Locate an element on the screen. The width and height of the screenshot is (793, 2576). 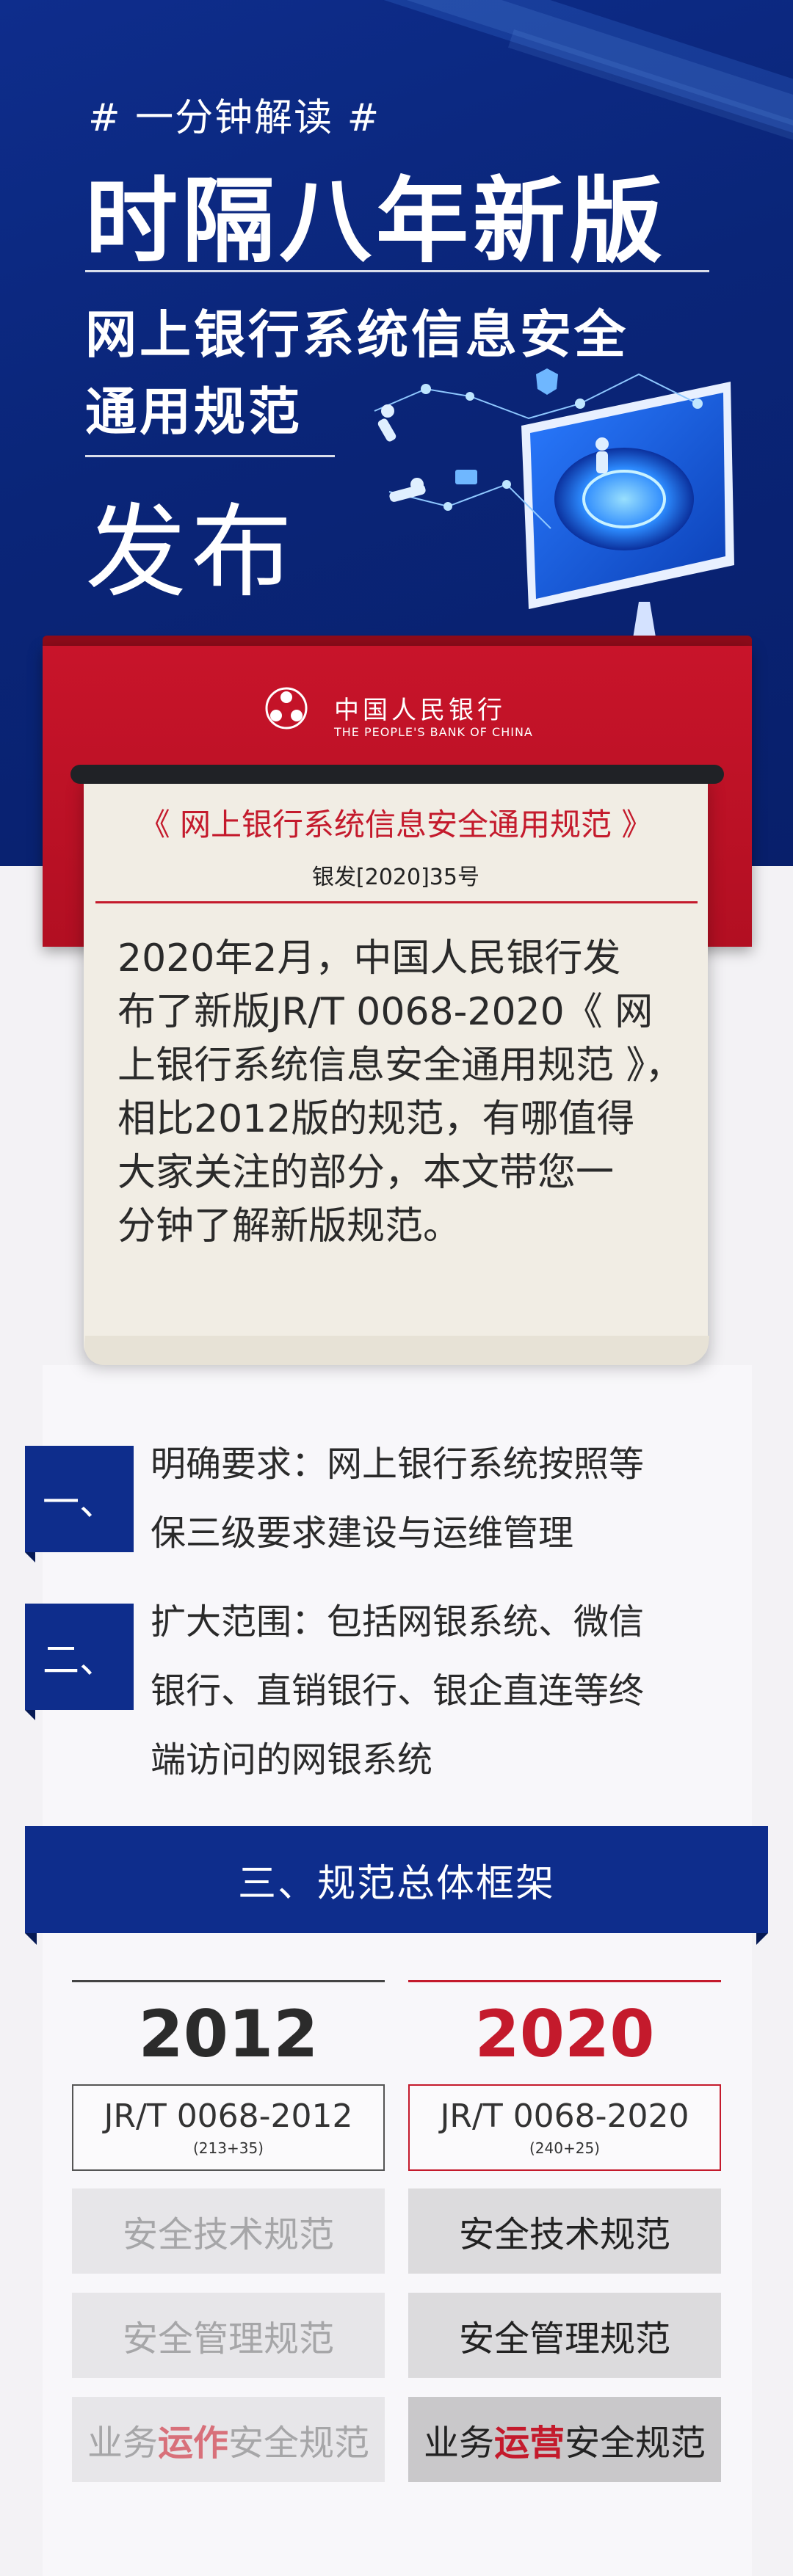
section-header-fold-left is located at coordinates (31, 1939).